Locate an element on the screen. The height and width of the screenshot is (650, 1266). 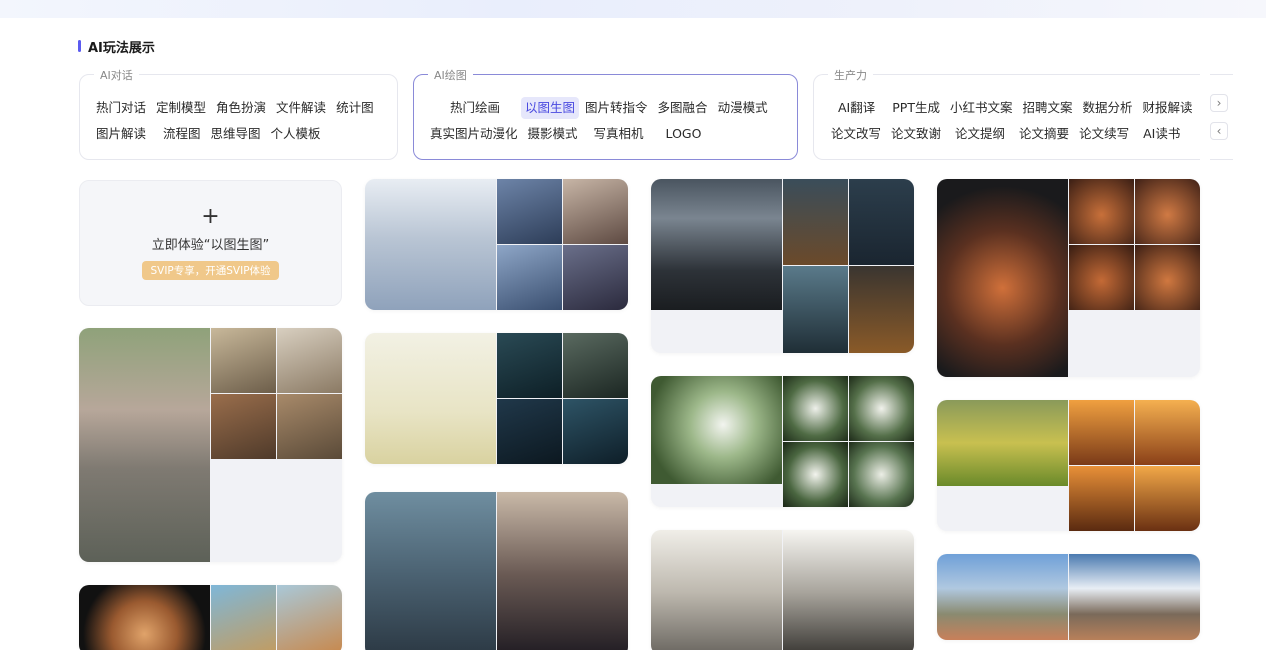
cat-item-file-read: 文件解读 is located at coordinates (301, 108).